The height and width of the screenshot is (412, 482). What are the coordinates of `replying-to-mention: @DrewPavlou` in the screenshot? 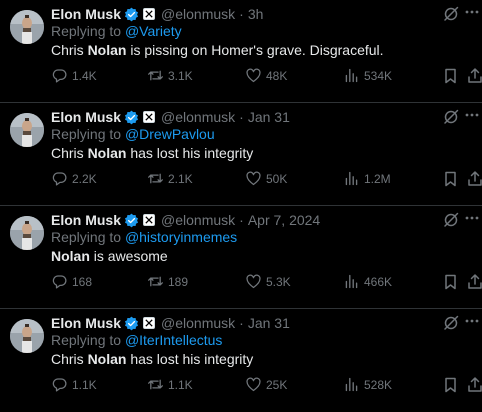 It's located at (170, 134).